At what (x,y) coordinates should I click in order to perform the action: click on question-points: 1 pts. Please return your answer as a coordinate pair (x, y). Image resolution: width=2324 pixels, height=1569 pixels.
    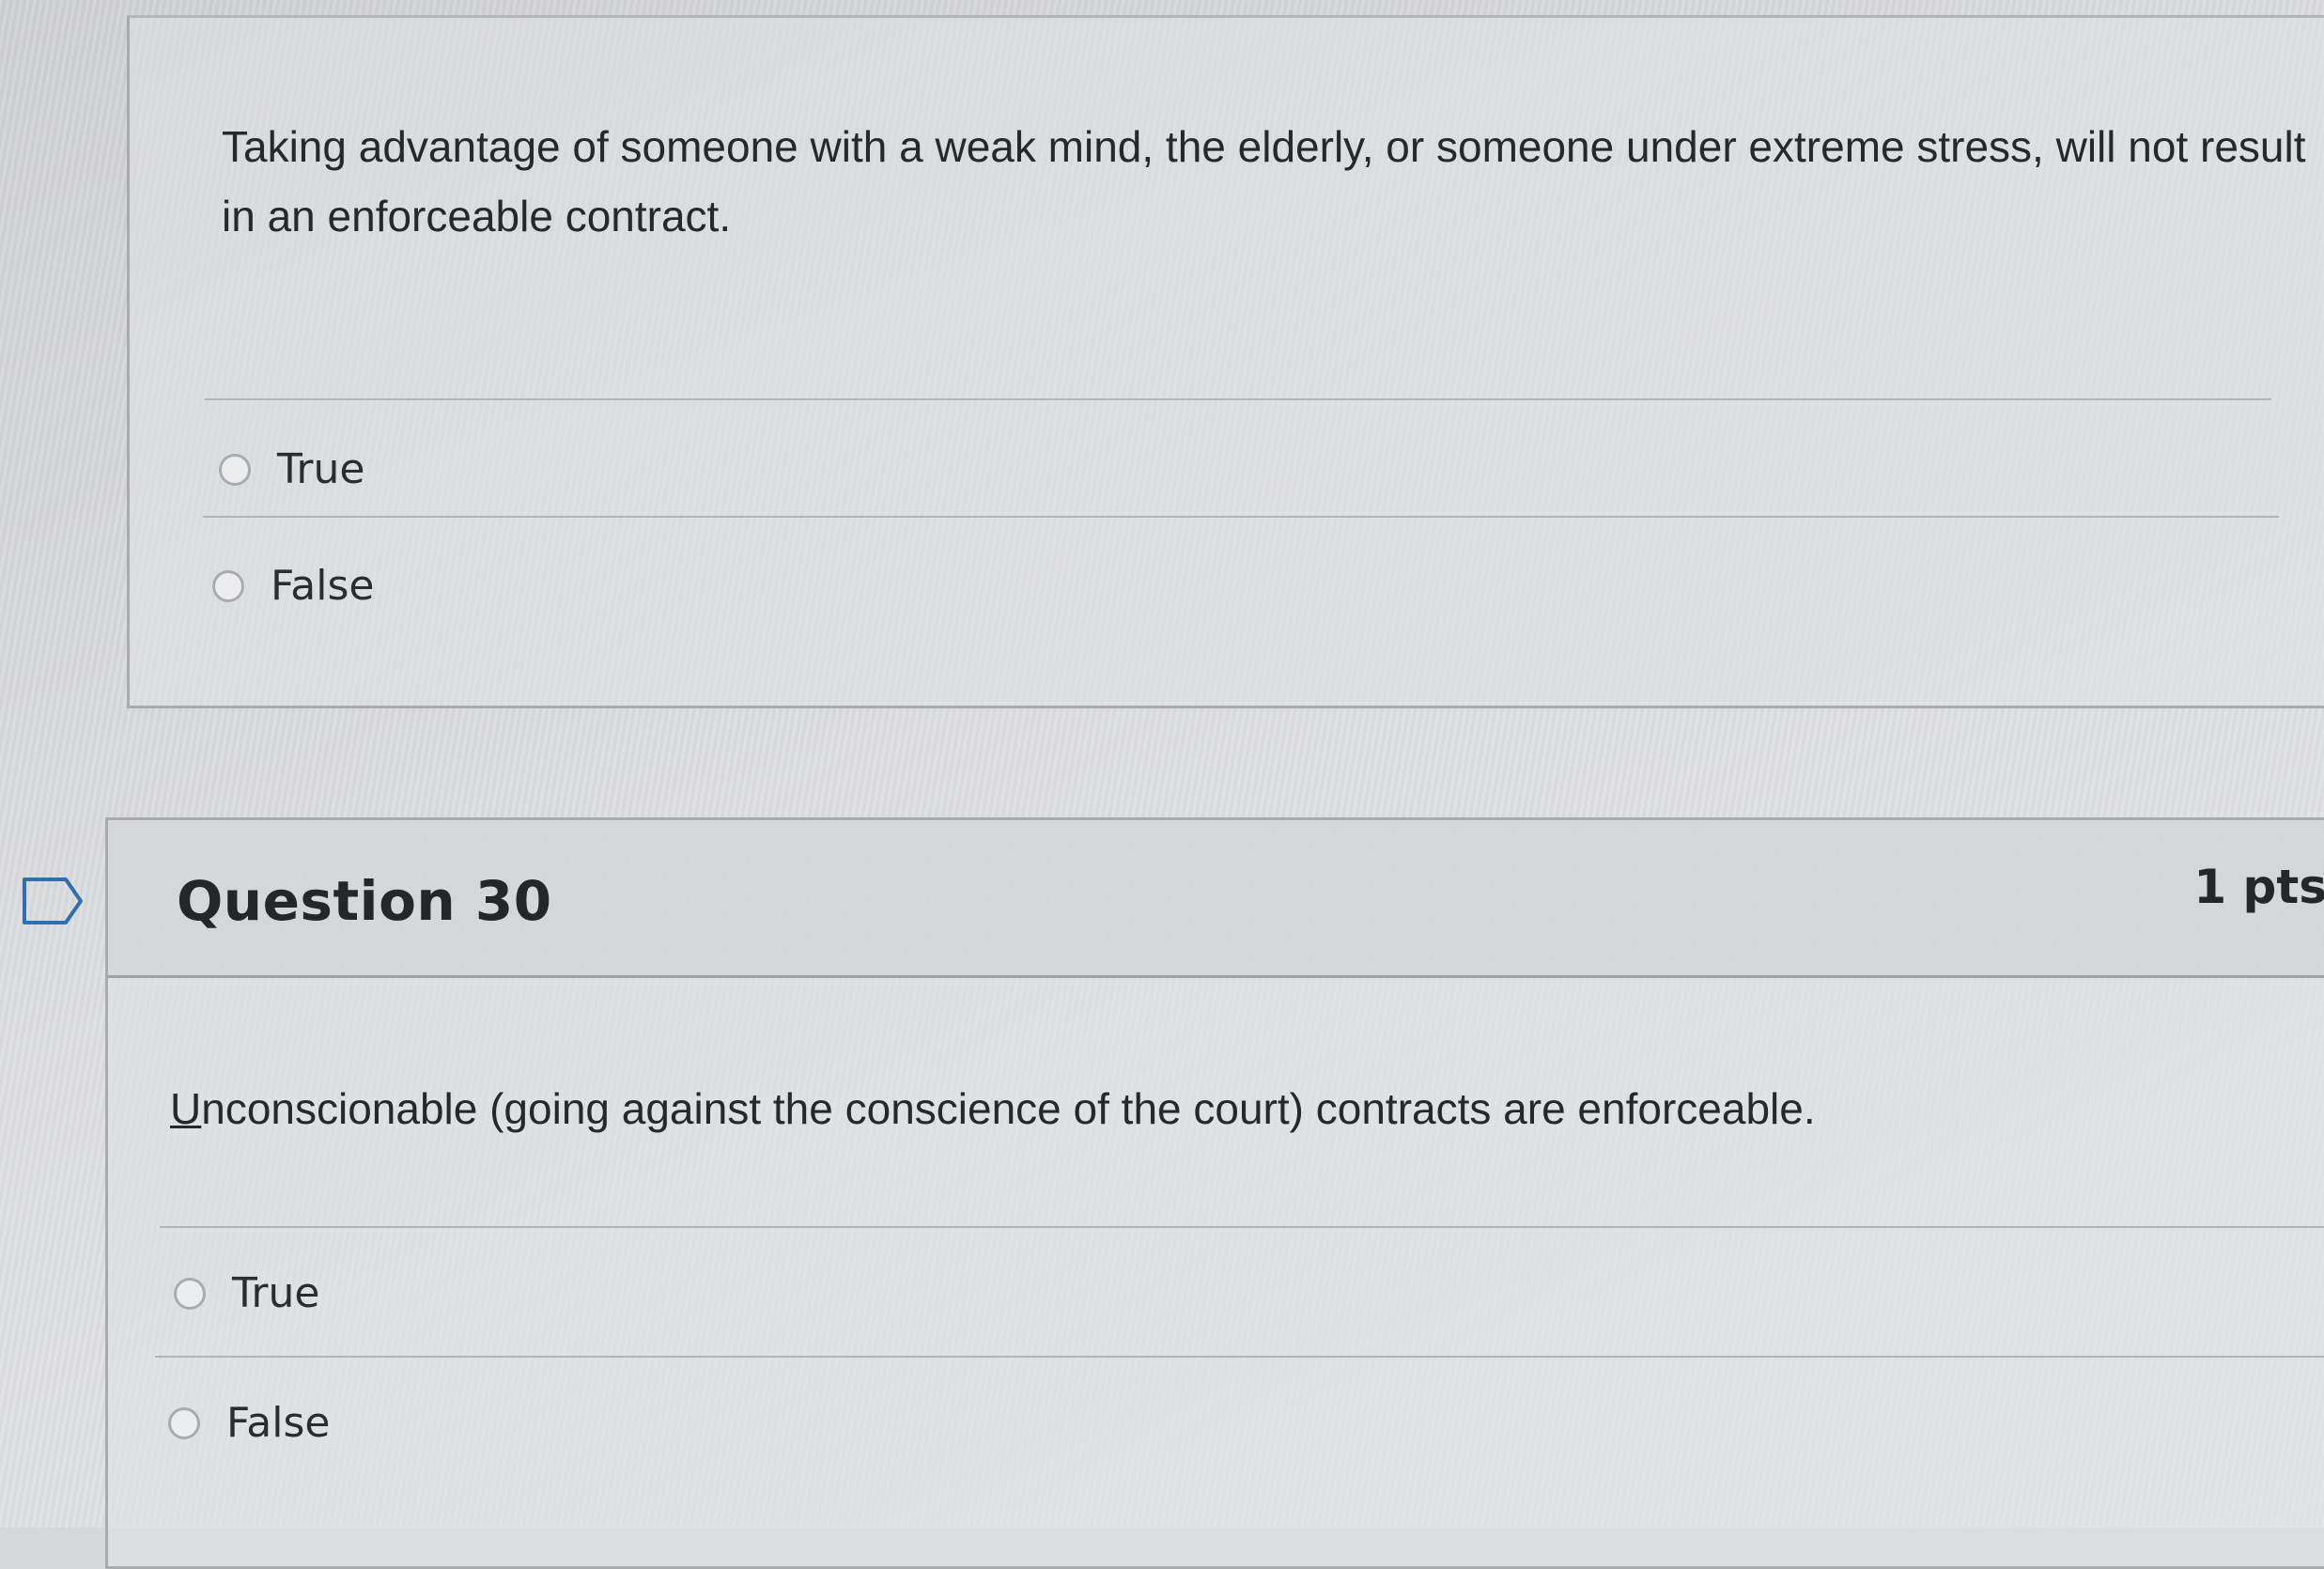
    Looking at the image, I should click on (2258, 887).